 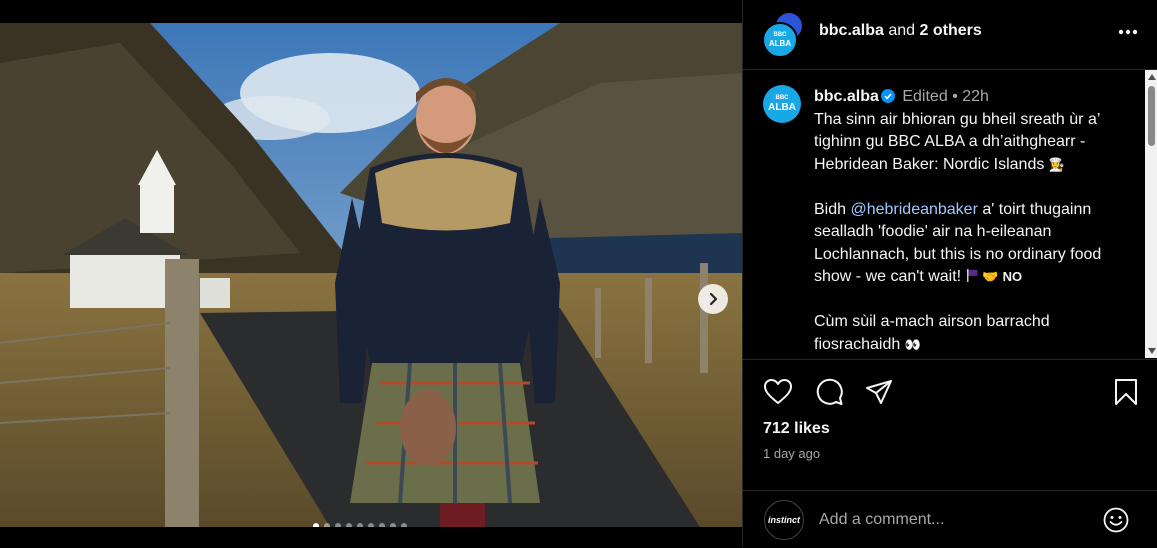 What do you see at coordinates (1056, 164) in the screenshot?
I see `chef-emoji: 👩‍🍳` at bounding box center [1056, 164].